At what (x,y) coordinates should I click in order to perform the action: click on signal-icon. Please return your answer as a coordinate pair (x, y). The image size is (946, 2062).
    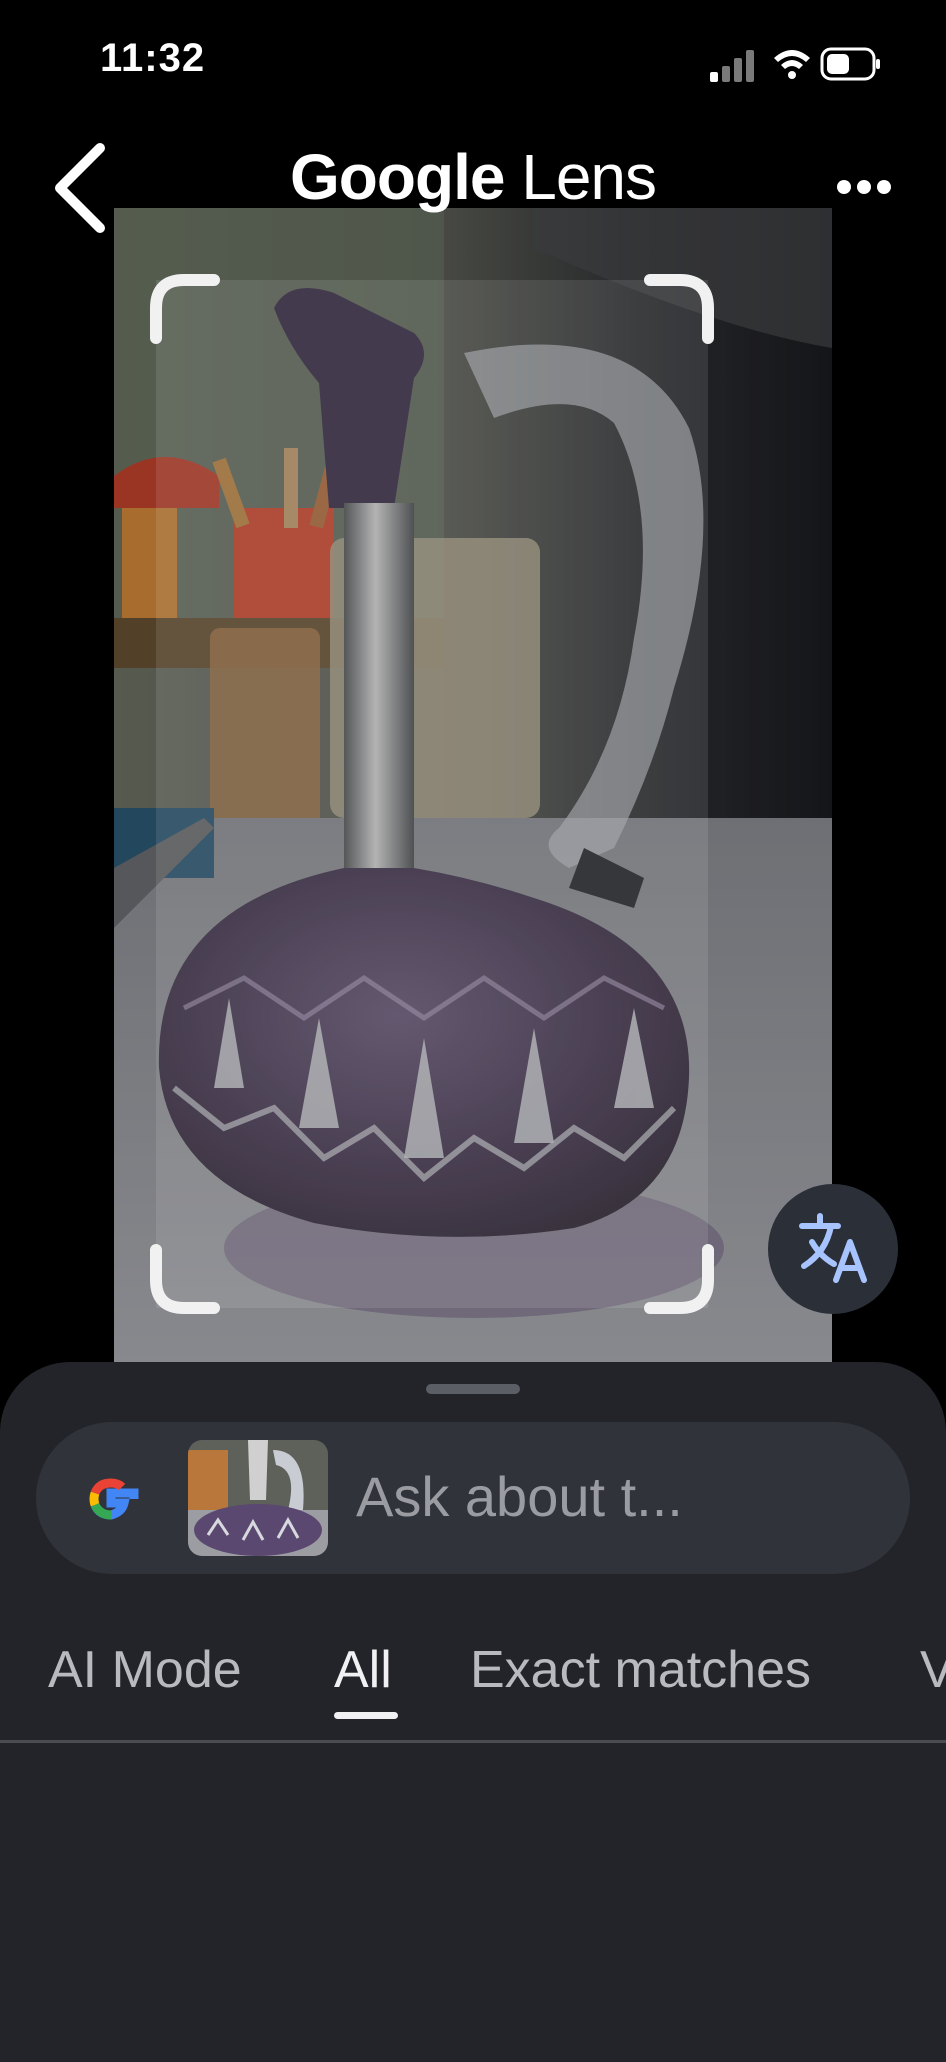
    Looking at the image, I should click on (732, 66).